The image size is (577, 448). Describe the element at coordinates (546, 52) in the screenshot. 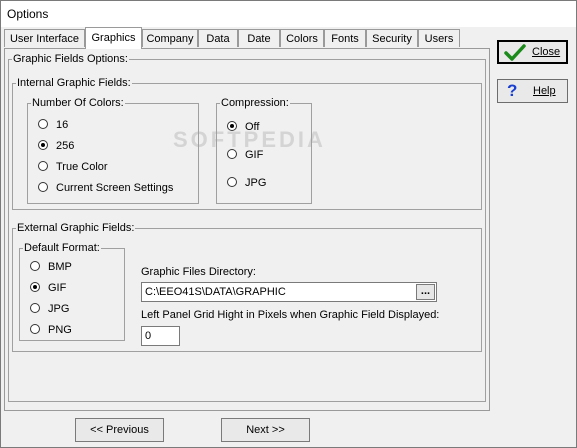

I see `close-button-label: Close` at that location.